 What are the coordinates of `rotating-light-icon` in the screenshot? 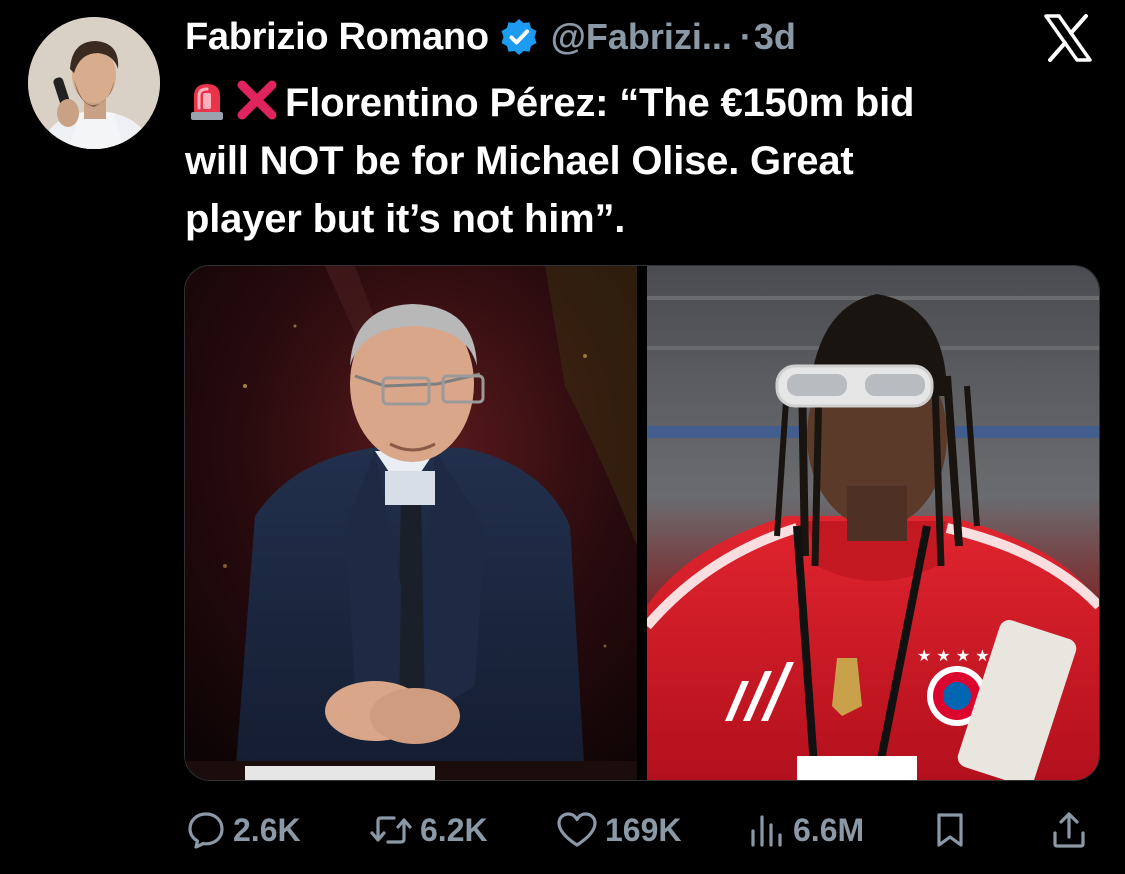 It's located at (207, 102).